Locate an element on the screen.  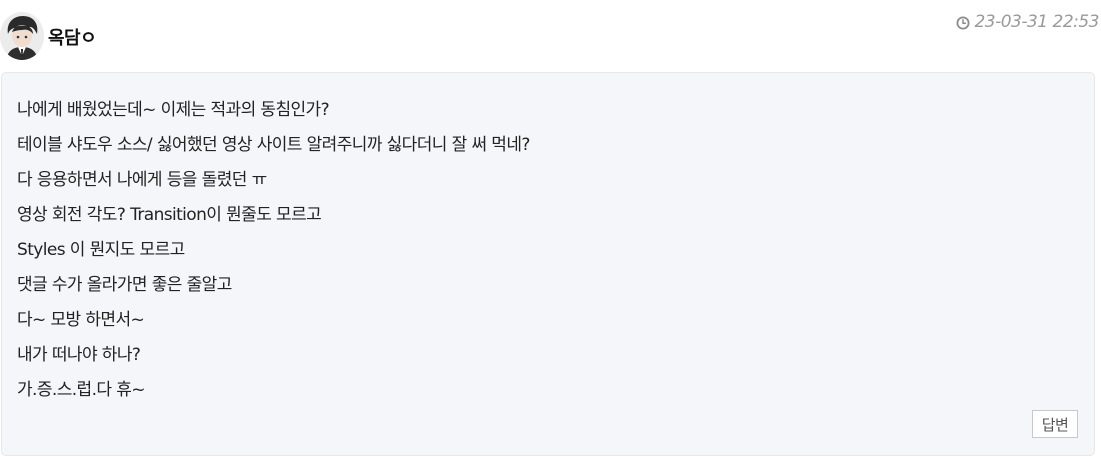
comment-line: 가.증.스.럽.다 휴~ is located at coordinates (81, 390).